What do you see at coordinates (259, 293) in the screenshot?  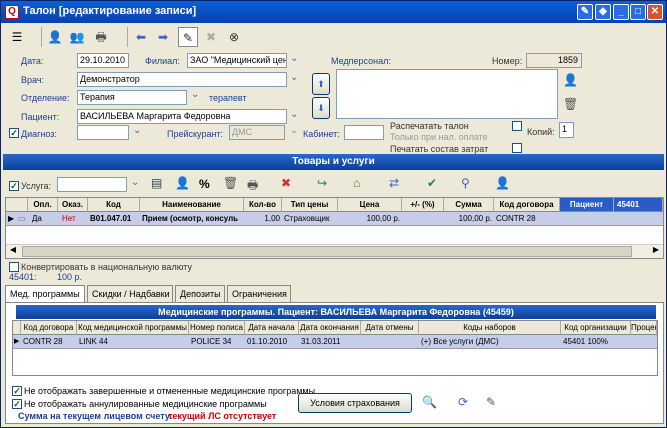 I see `tab-restrictions: Ограничения` at bounding box center [259, 293].